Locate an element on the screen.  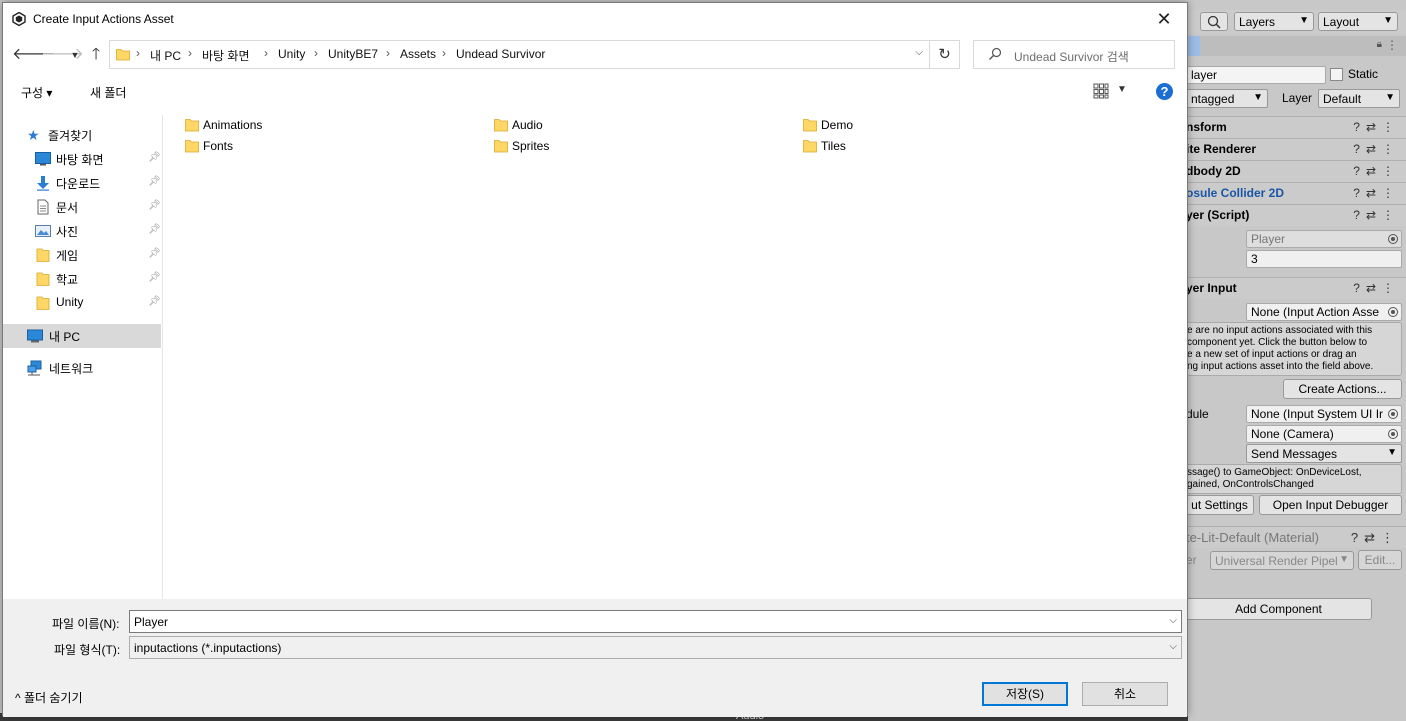
script-value-field: 3 is located at coordinates (1324, 259).